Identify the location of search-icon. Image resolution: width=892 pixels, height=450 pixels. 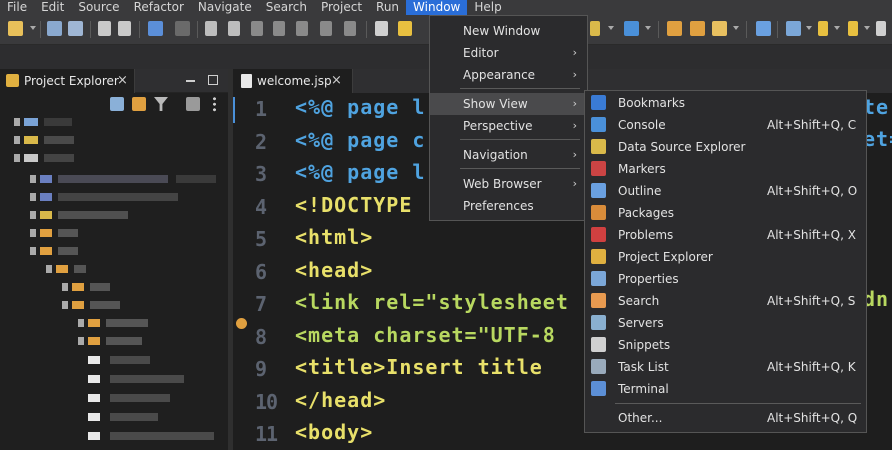
(793, 28).